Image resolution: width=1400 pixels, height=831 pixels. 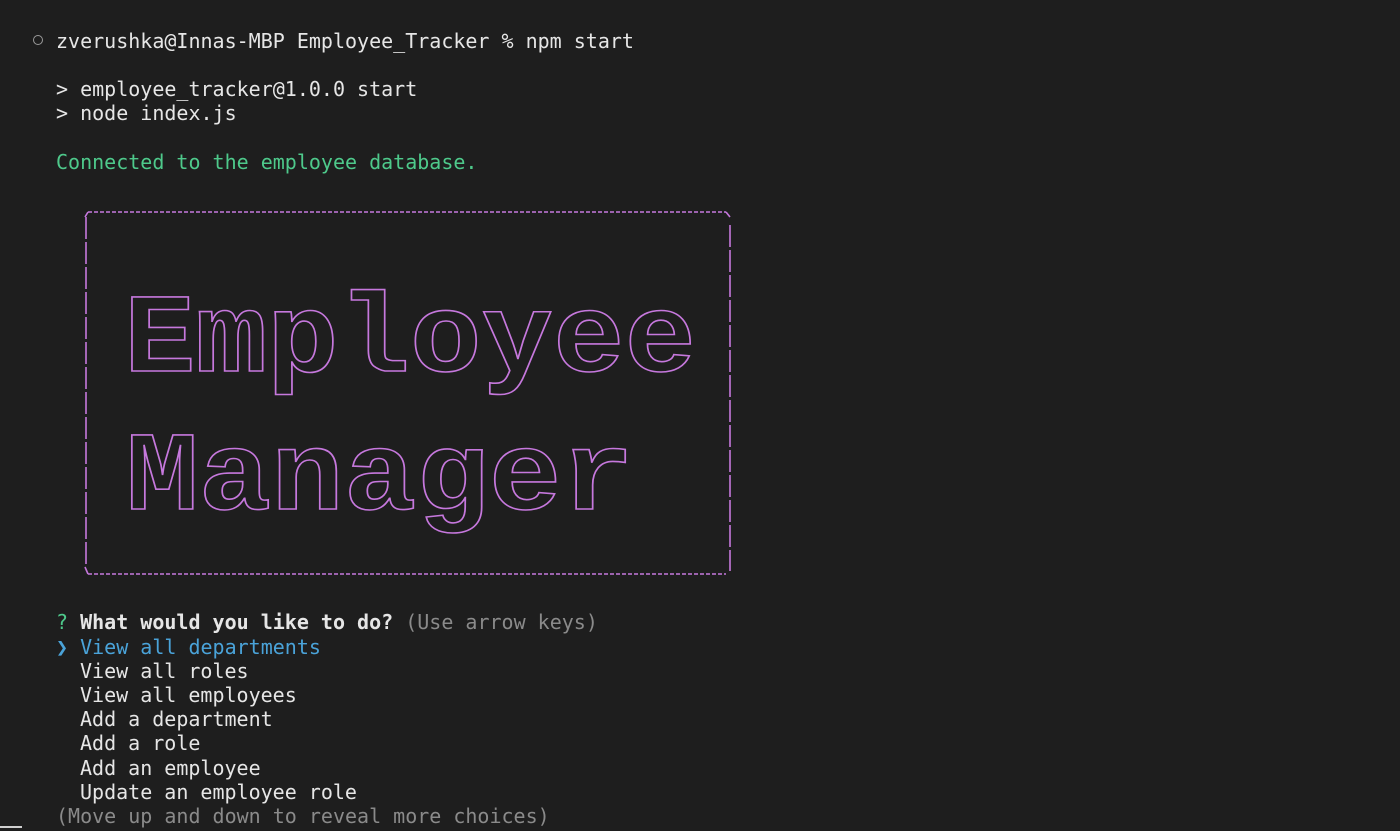 I want to click on menu-hint: (Use arrow keys), so click(x=501, y=622).